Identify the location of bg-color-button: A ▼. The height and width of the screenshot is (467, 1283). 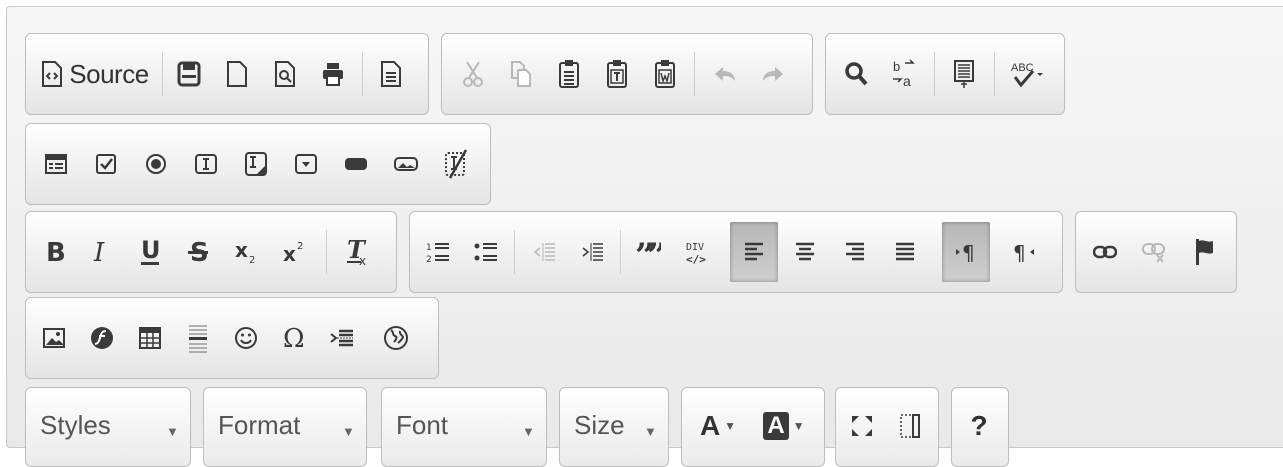
(784, 426).